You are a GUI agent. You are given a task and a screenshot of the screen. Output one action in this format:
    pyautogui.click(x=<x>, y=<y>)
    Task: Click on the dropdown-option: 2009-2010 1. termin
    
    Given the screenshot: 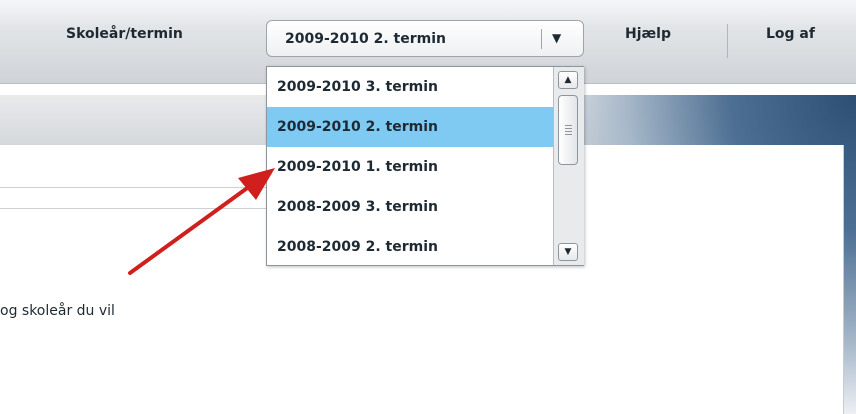 What is the action you would take?
    pyautogui.click(x=410, y=167)
    